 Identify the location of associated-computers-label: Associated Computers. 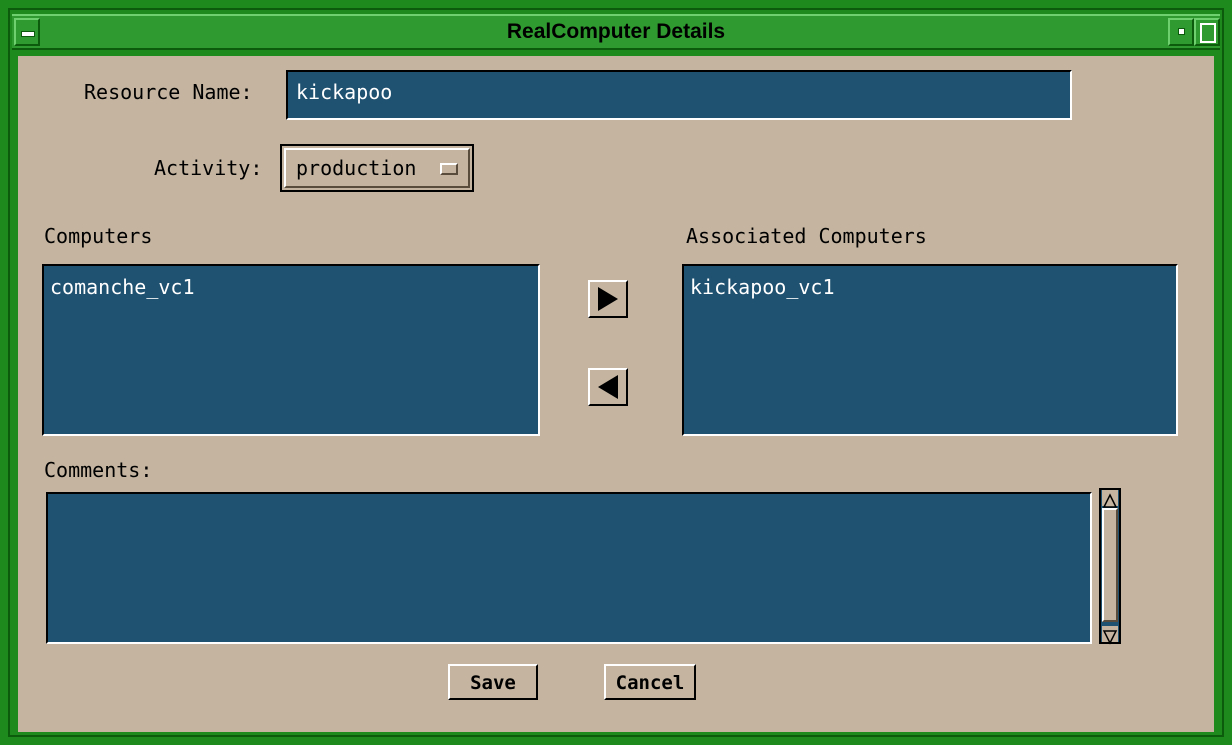
(806, 236).